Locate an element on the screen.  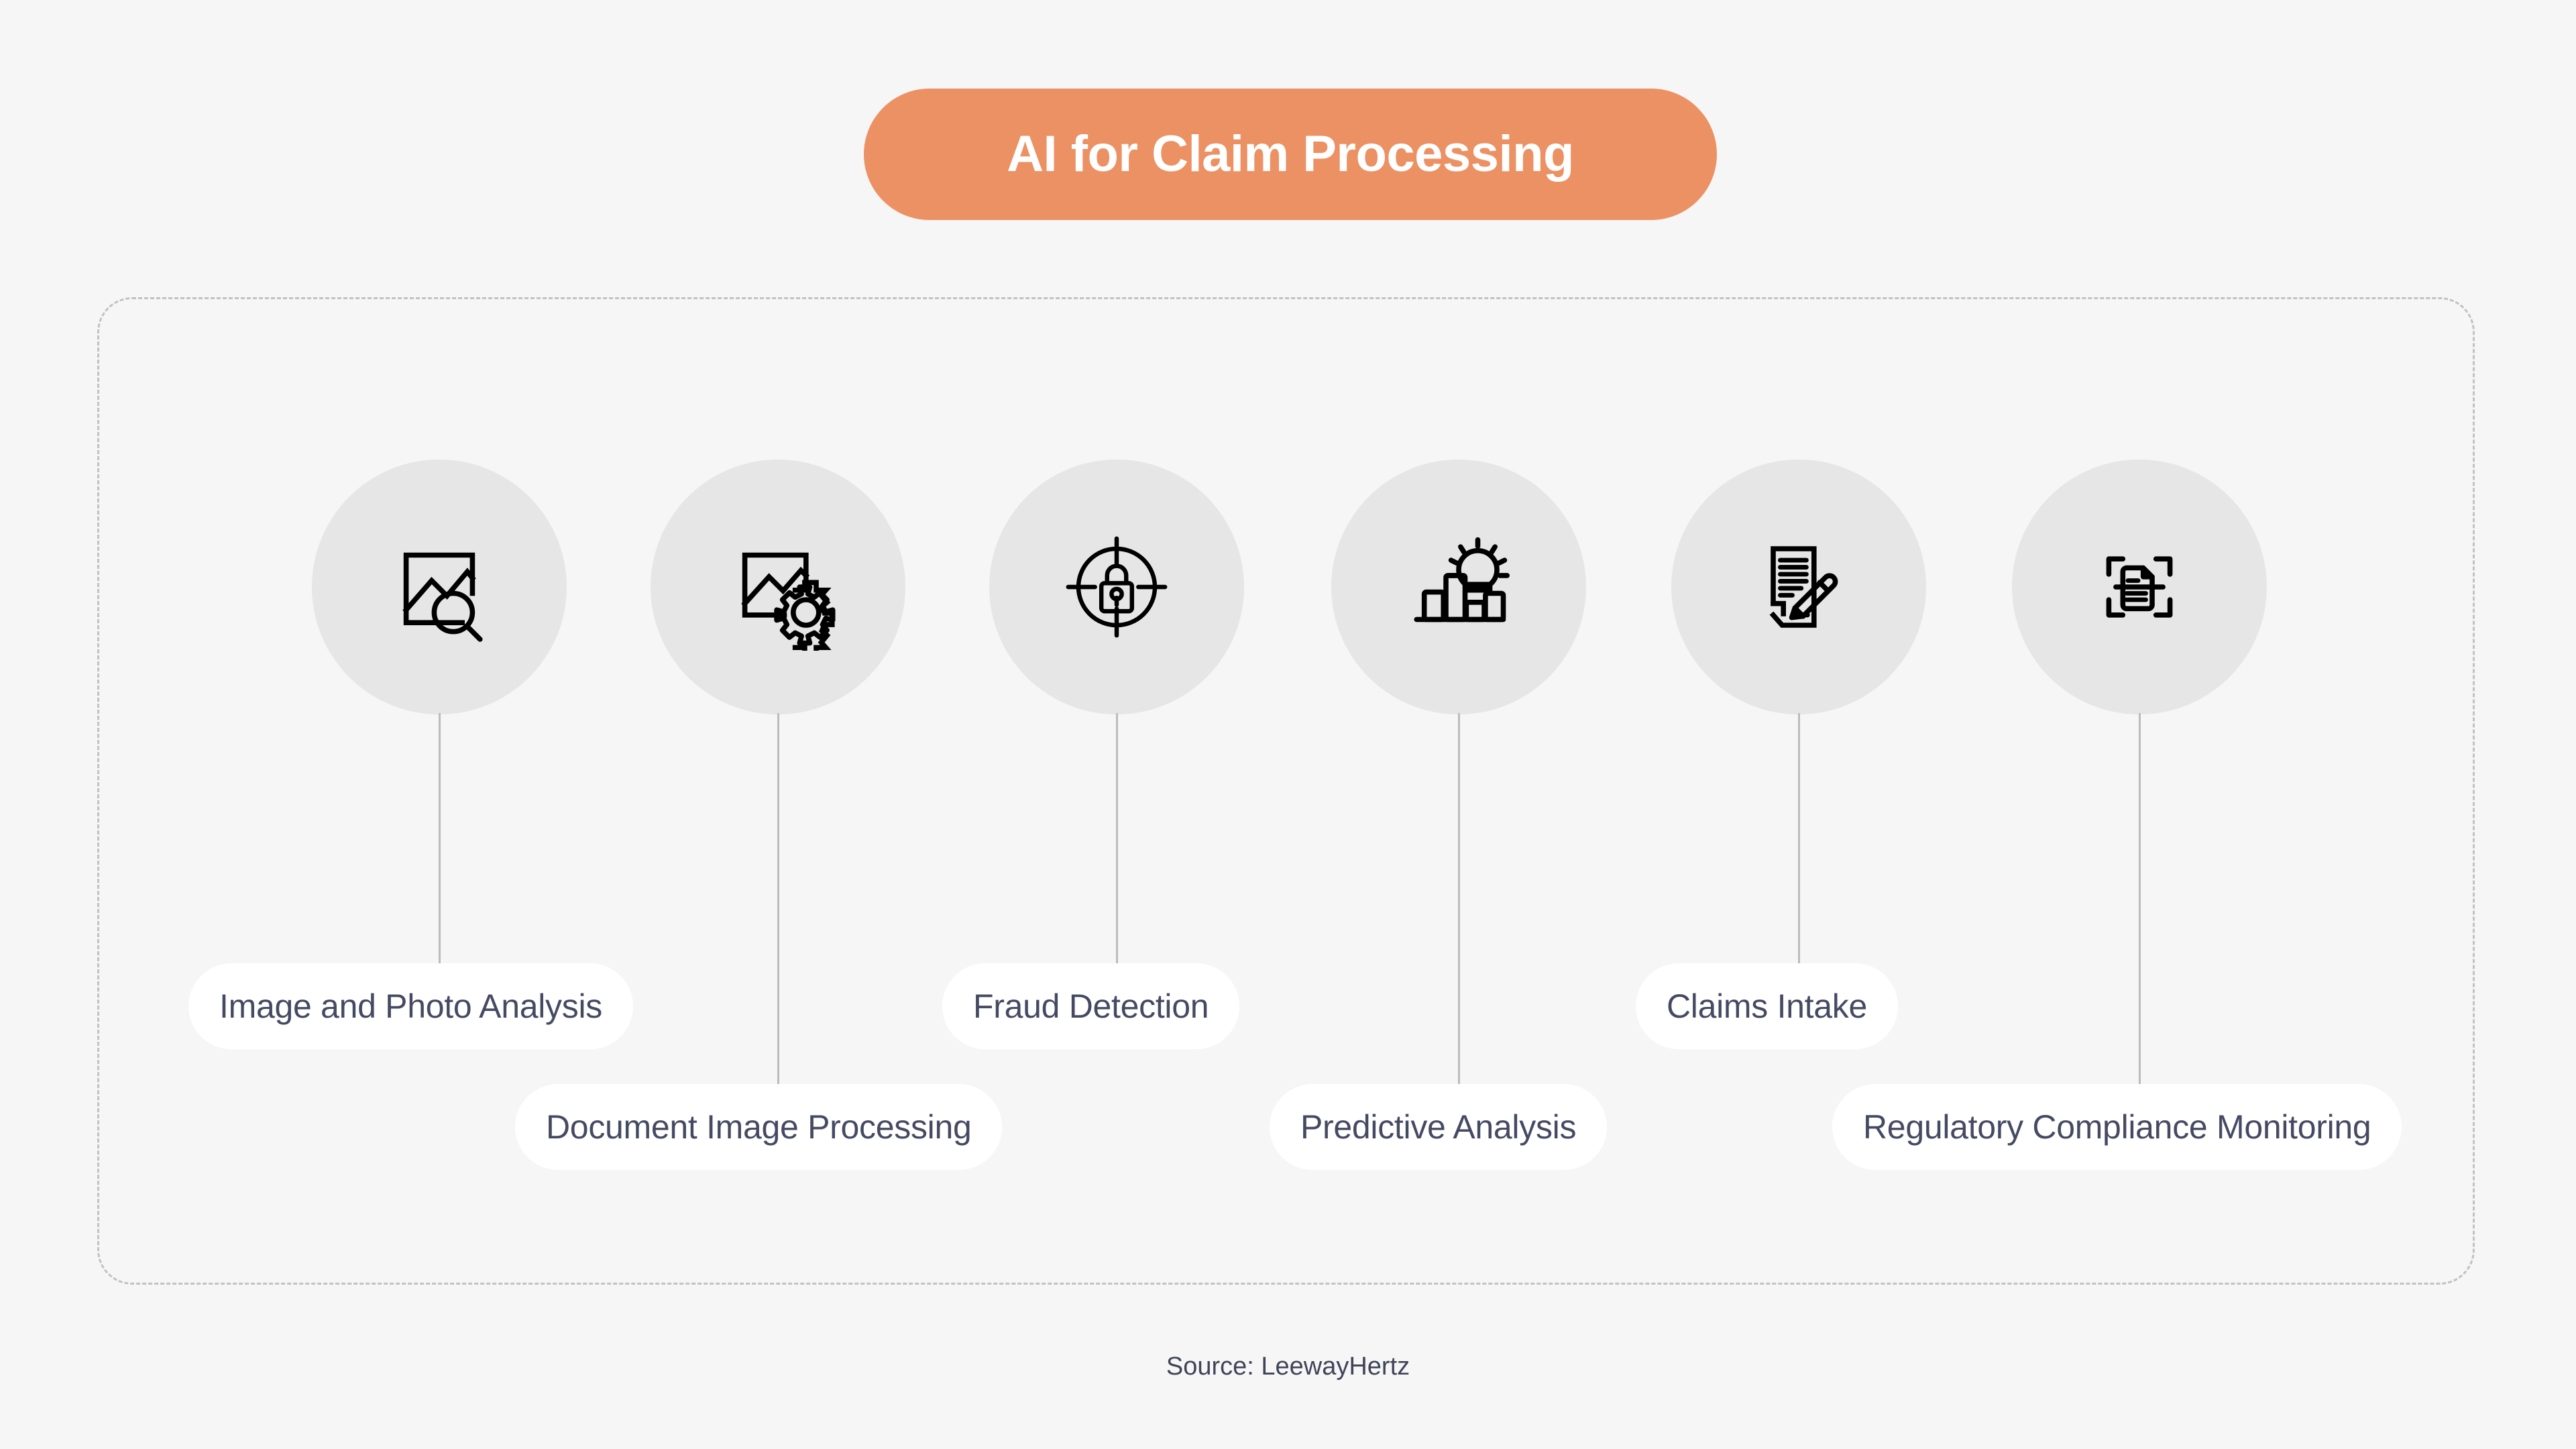
document-scan-icon is located at coordinates (2139, 587).